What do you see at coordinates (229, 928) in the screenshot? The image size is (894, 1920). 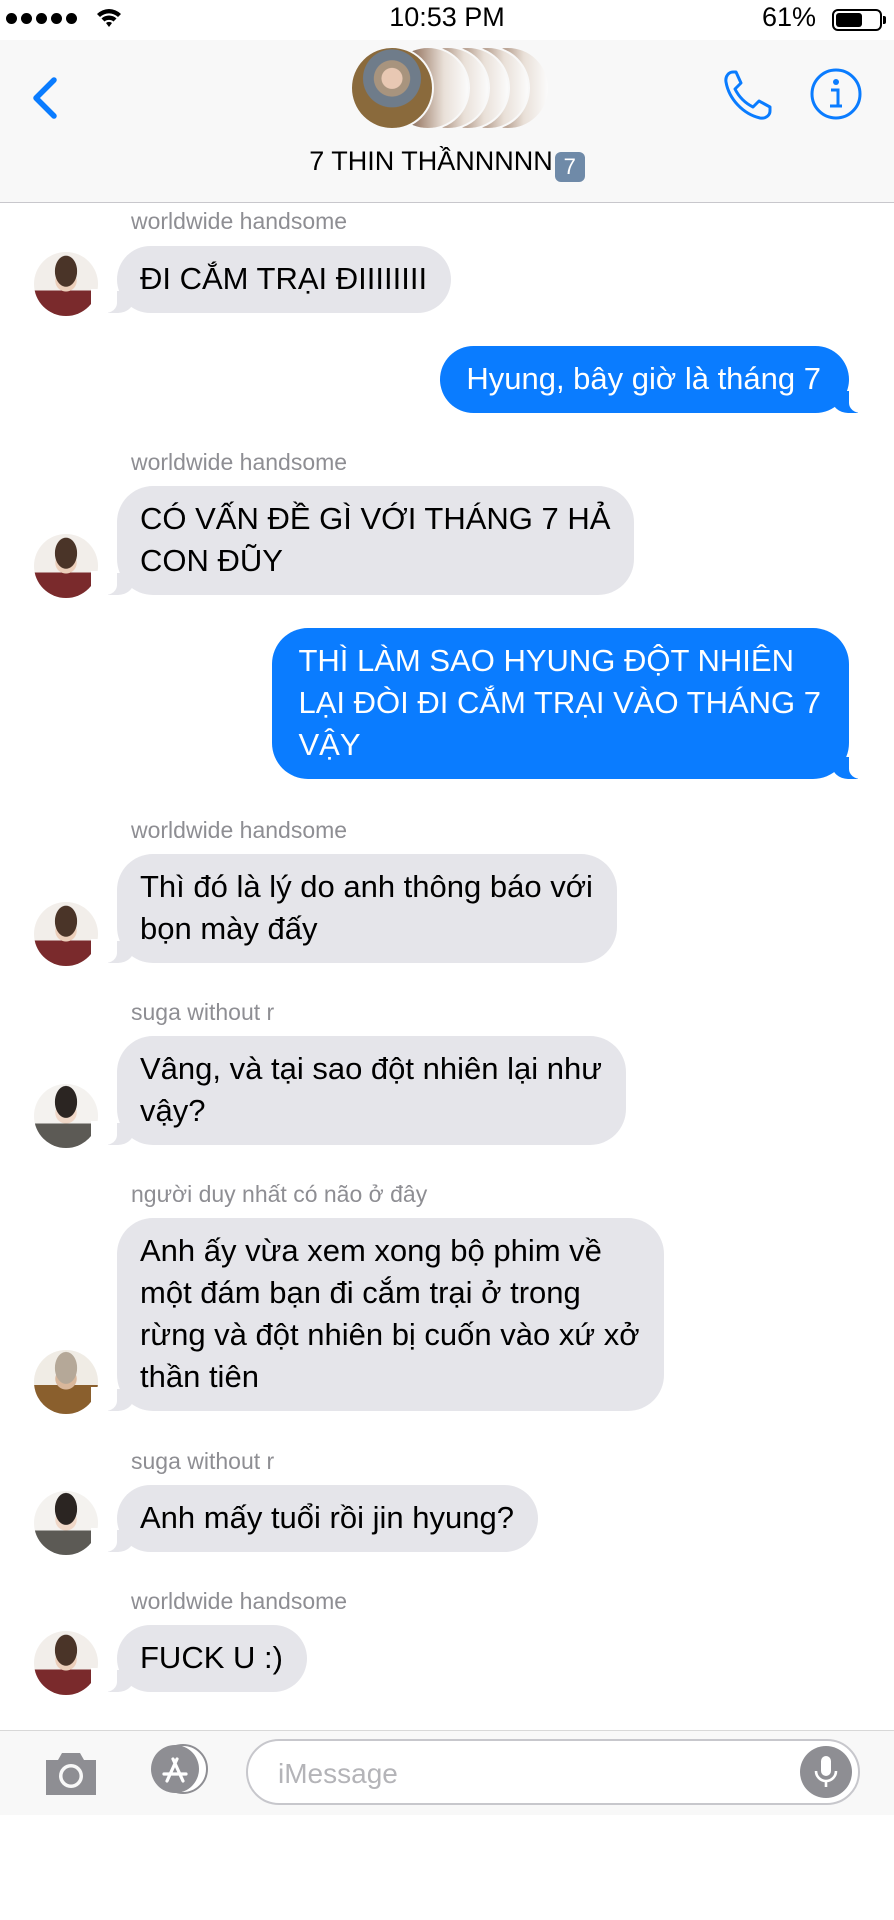 I see `message-line: bọn mày đấy` at bounding box center [229, 928].